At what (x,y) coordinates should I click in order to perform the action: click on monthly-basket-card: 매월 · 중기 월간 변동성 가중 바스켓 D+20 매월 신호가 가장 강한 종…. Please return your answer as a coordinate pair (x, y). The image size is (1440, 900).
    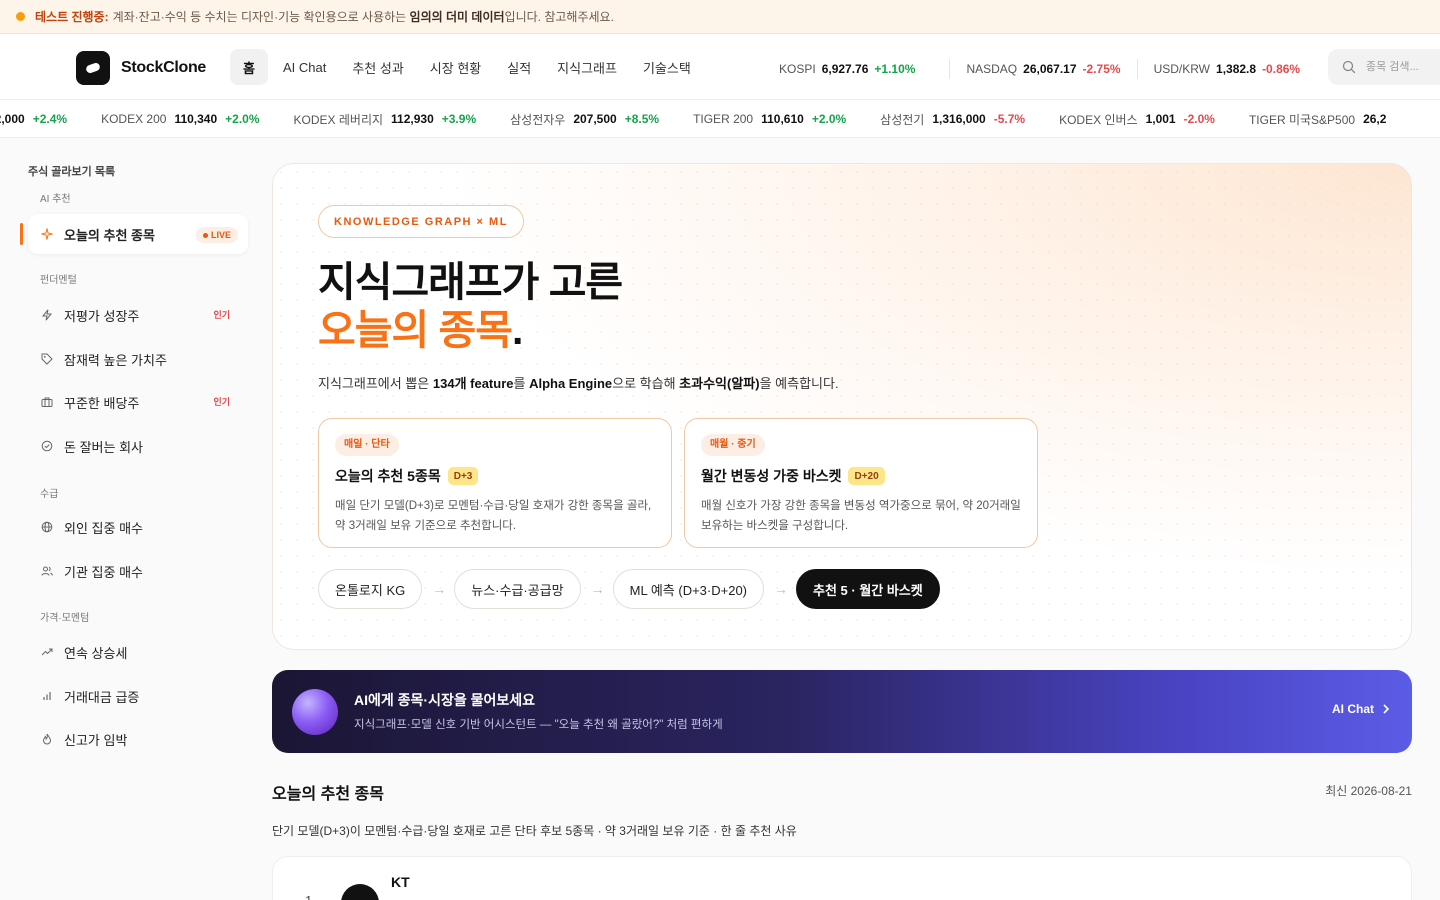
    Looking at the image, I should click on (861, 483).